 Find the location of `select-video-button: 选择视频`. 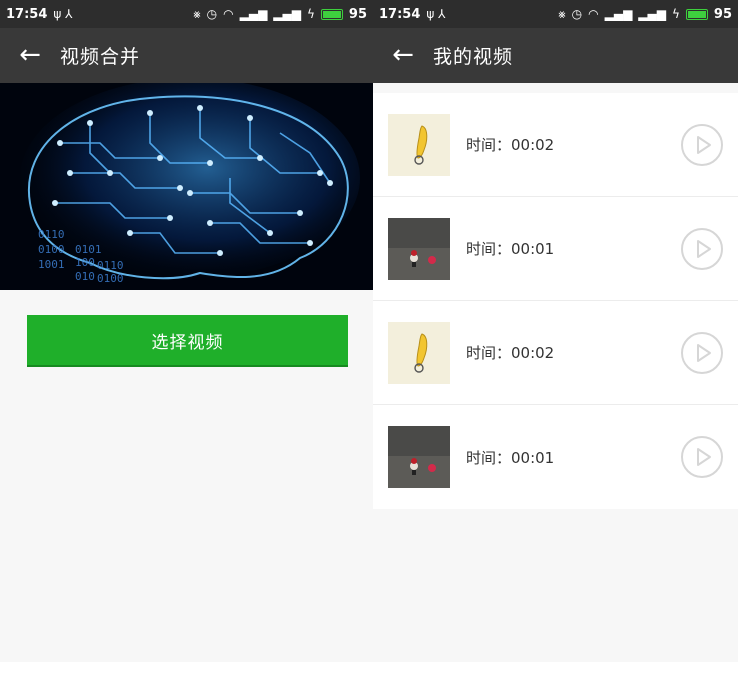

select-video-button: 选择视频 is located at coordinates (187, 341).